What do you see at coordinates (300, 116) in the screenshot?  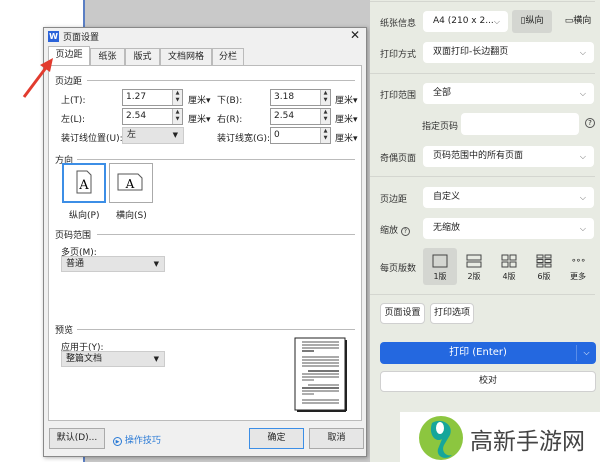 I see `right-margin-input: 2.54 ▲ ▼` at bounding box center [300, 116].